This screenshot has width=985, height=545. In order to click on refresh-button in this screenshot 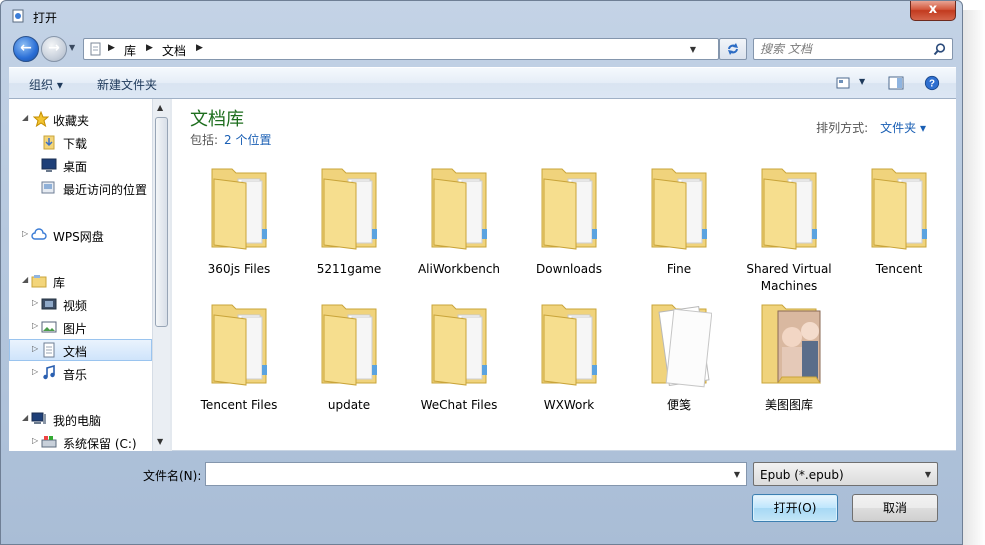, I will do `click(733, 49)`.